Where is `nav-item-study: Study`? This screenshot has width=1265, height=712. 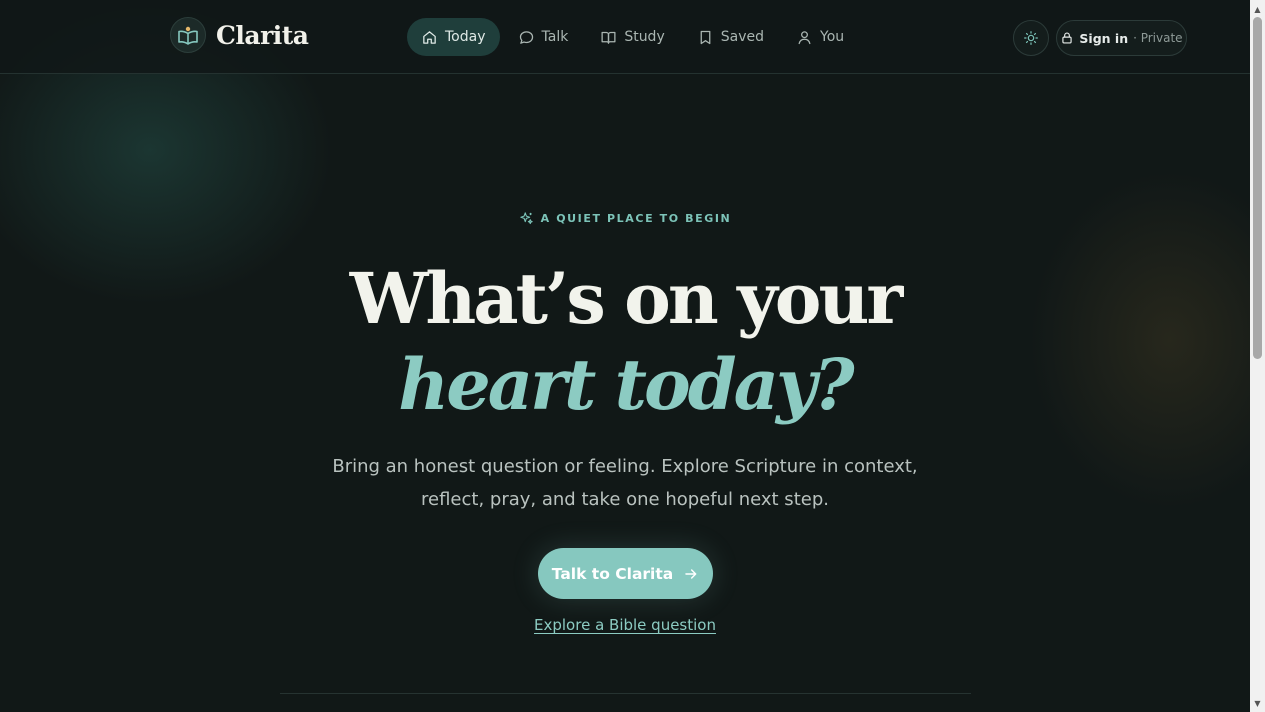 nav-item-study: Study is located at coordinates (632, 37).